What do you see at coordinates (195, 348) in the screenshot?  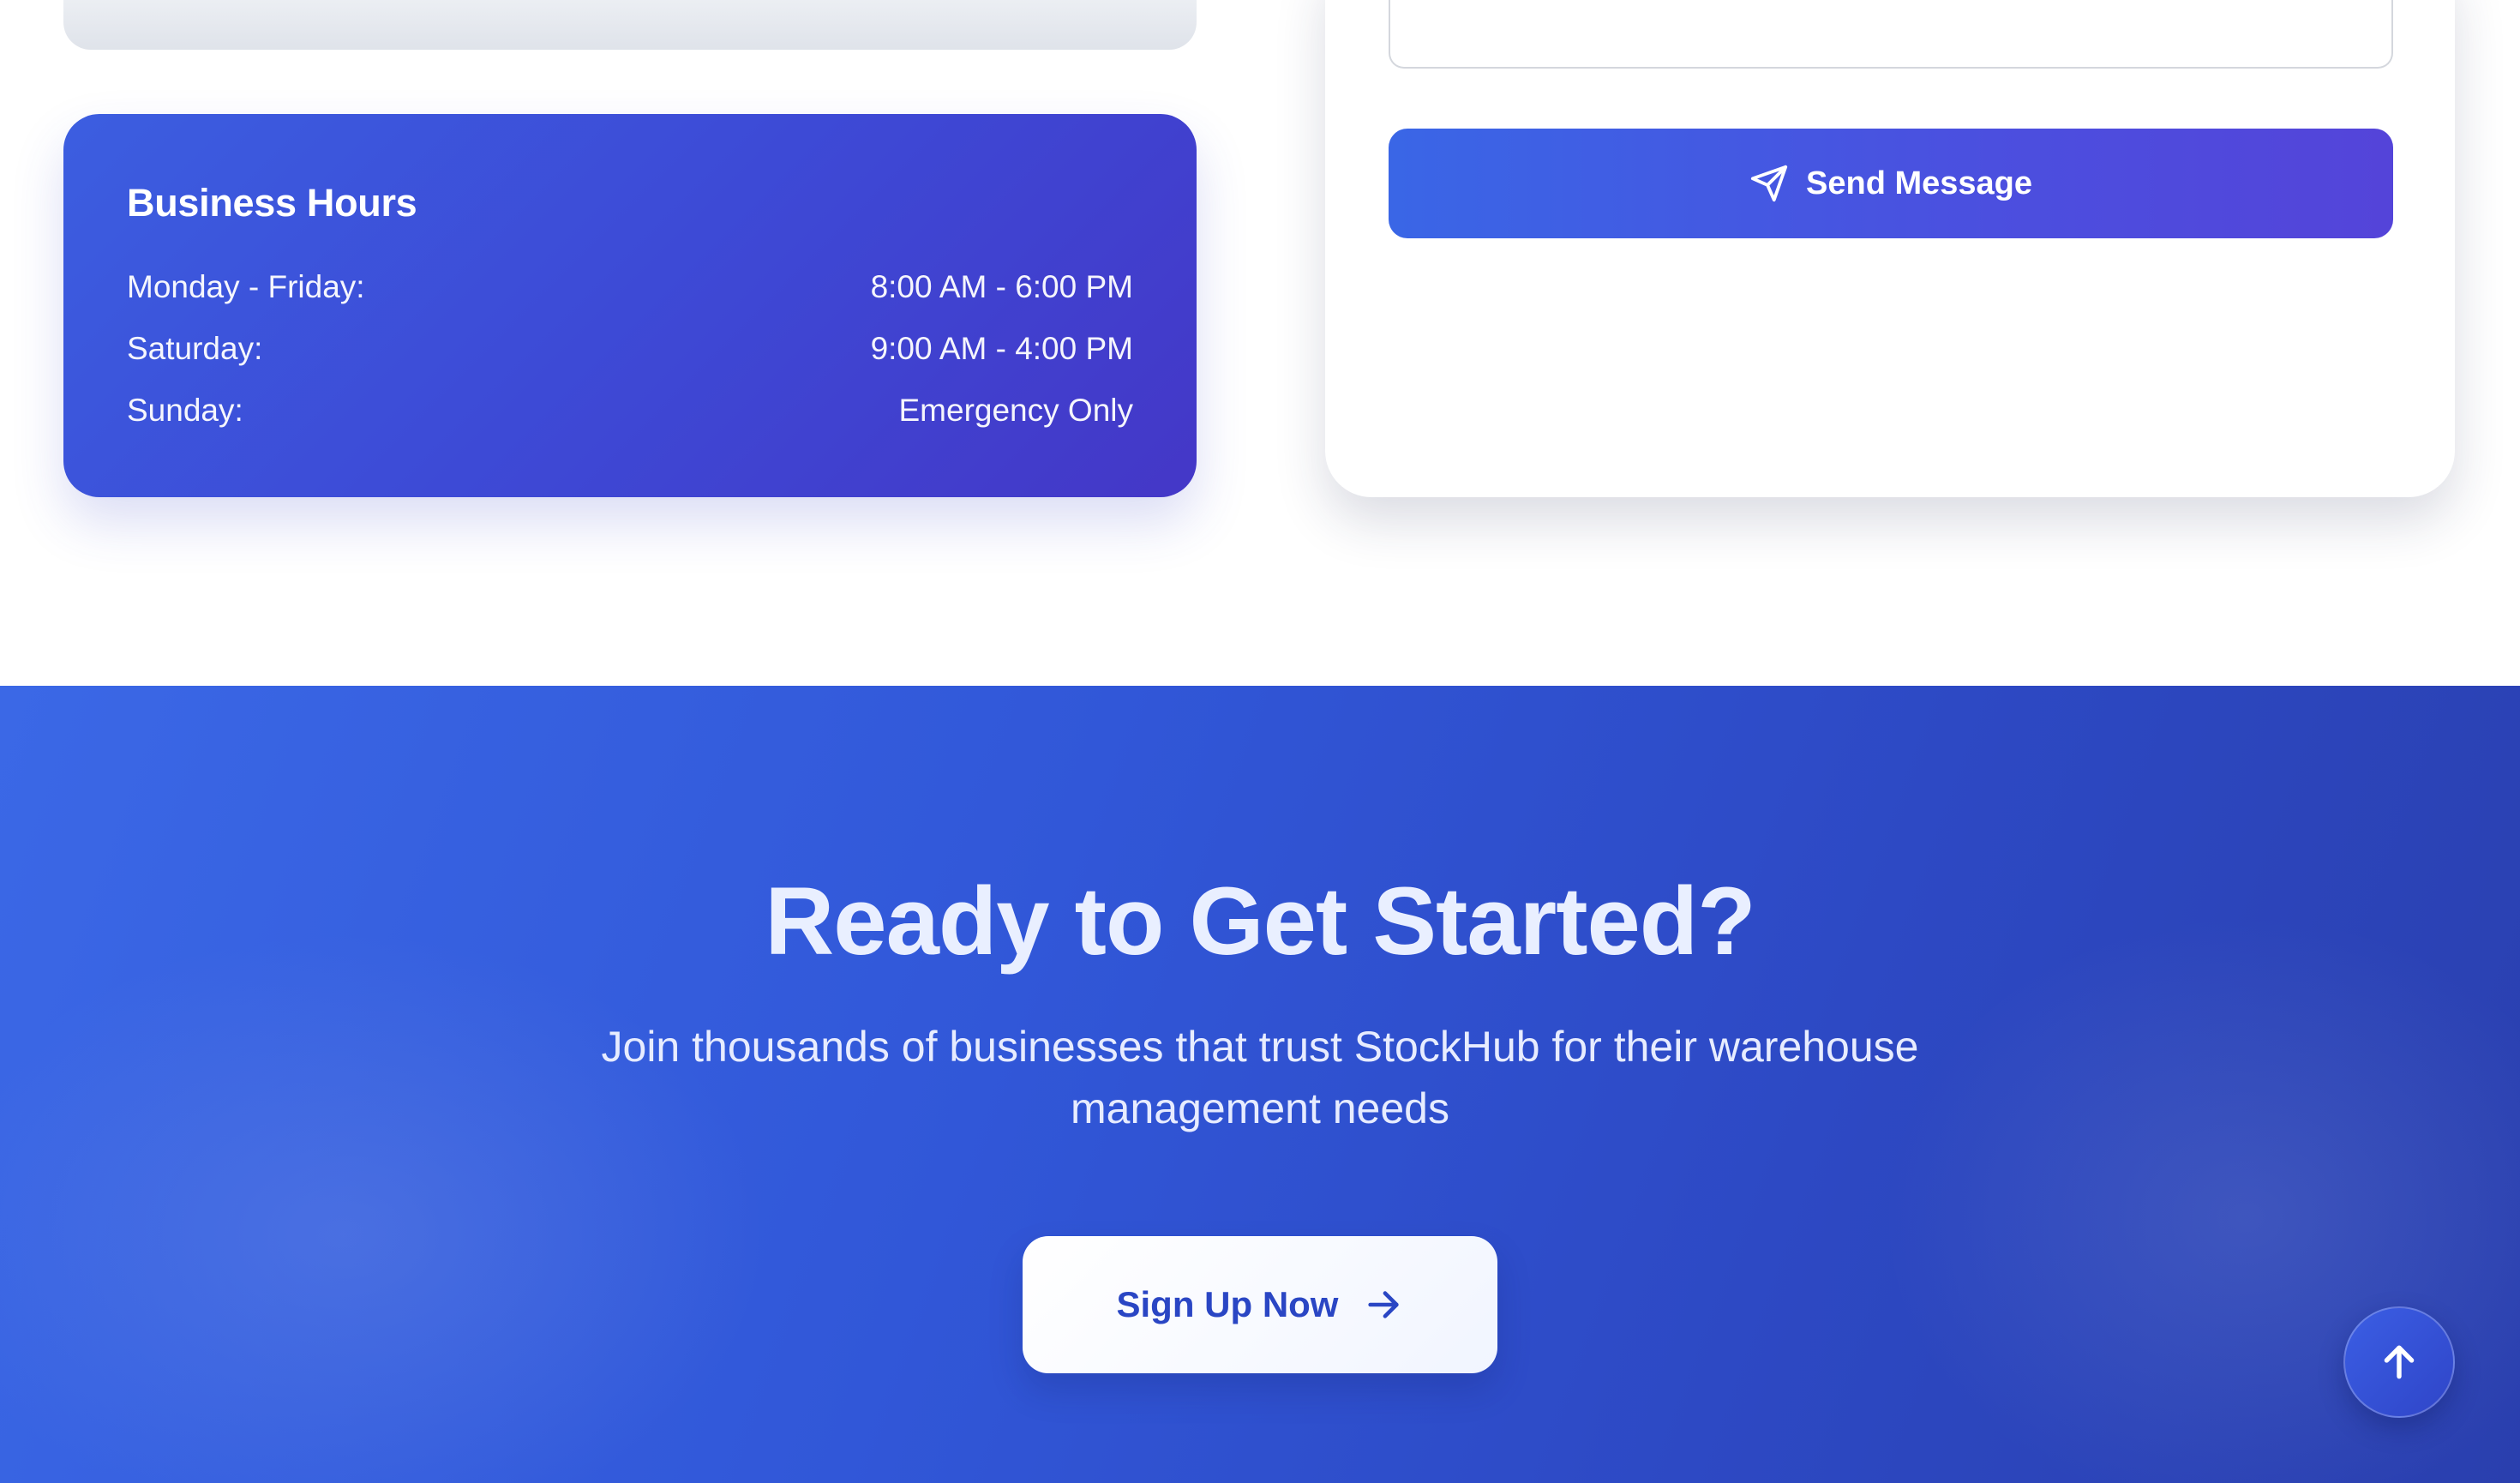 I see `hours-day: Saturday:` at bounding box center [195, 348].